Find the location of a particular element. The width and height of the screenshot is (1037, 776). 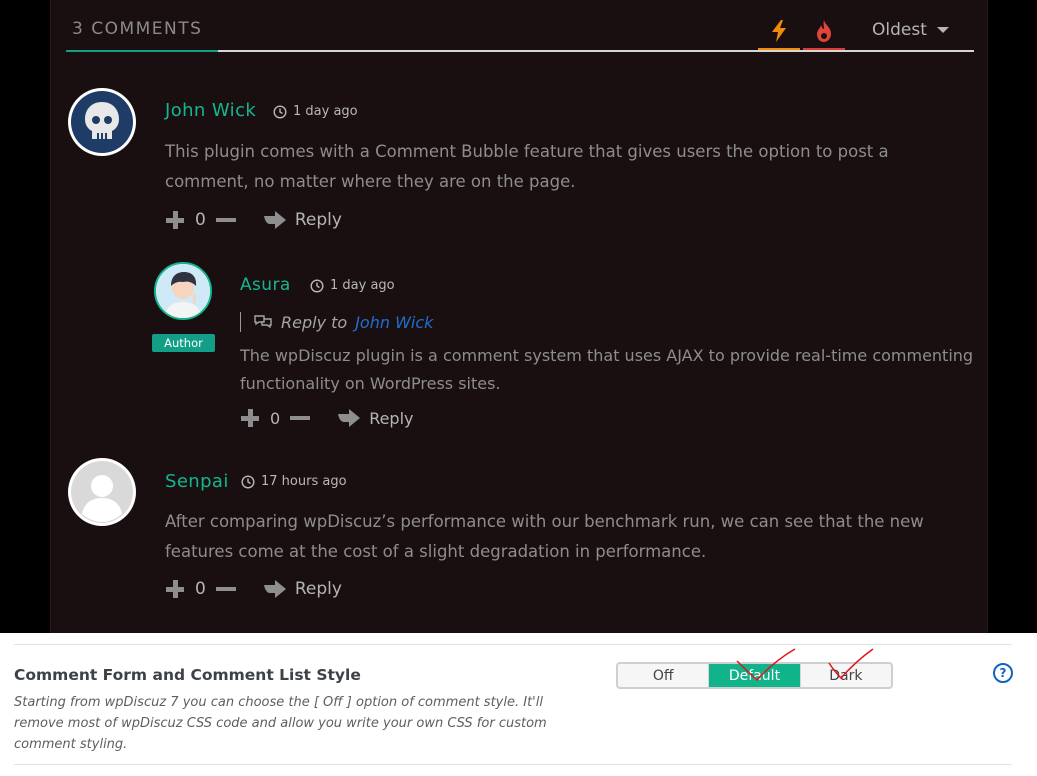

fire-icon is located at coordinates (824, 31).